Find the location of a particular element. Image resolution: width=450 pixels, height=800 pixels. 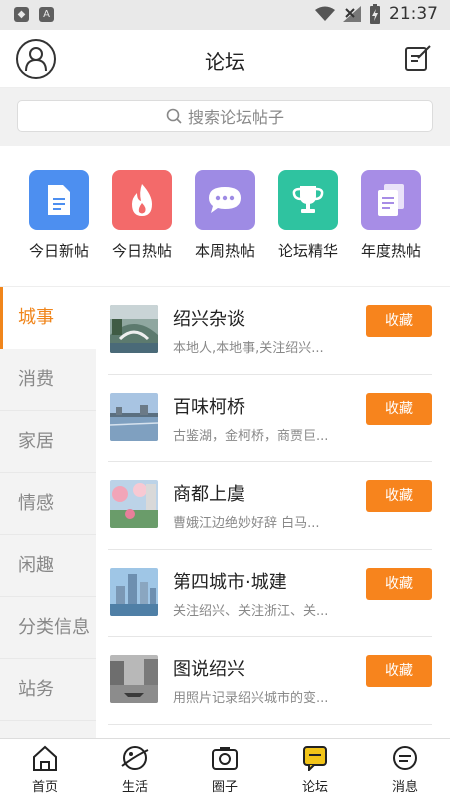

quick-link-today-new: 今日新帖 is located at coordinates (59, 215).